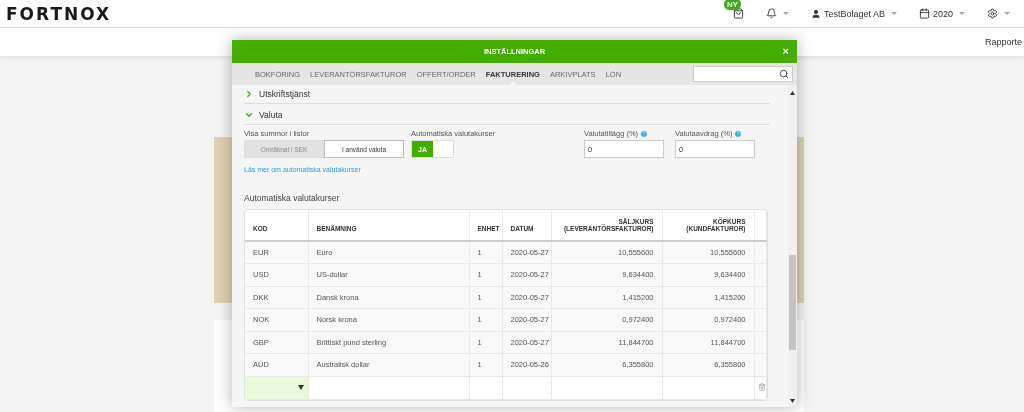 The image size is (1024, 412). I want to click on nav-link: Rapporte, so click(1003, 42).